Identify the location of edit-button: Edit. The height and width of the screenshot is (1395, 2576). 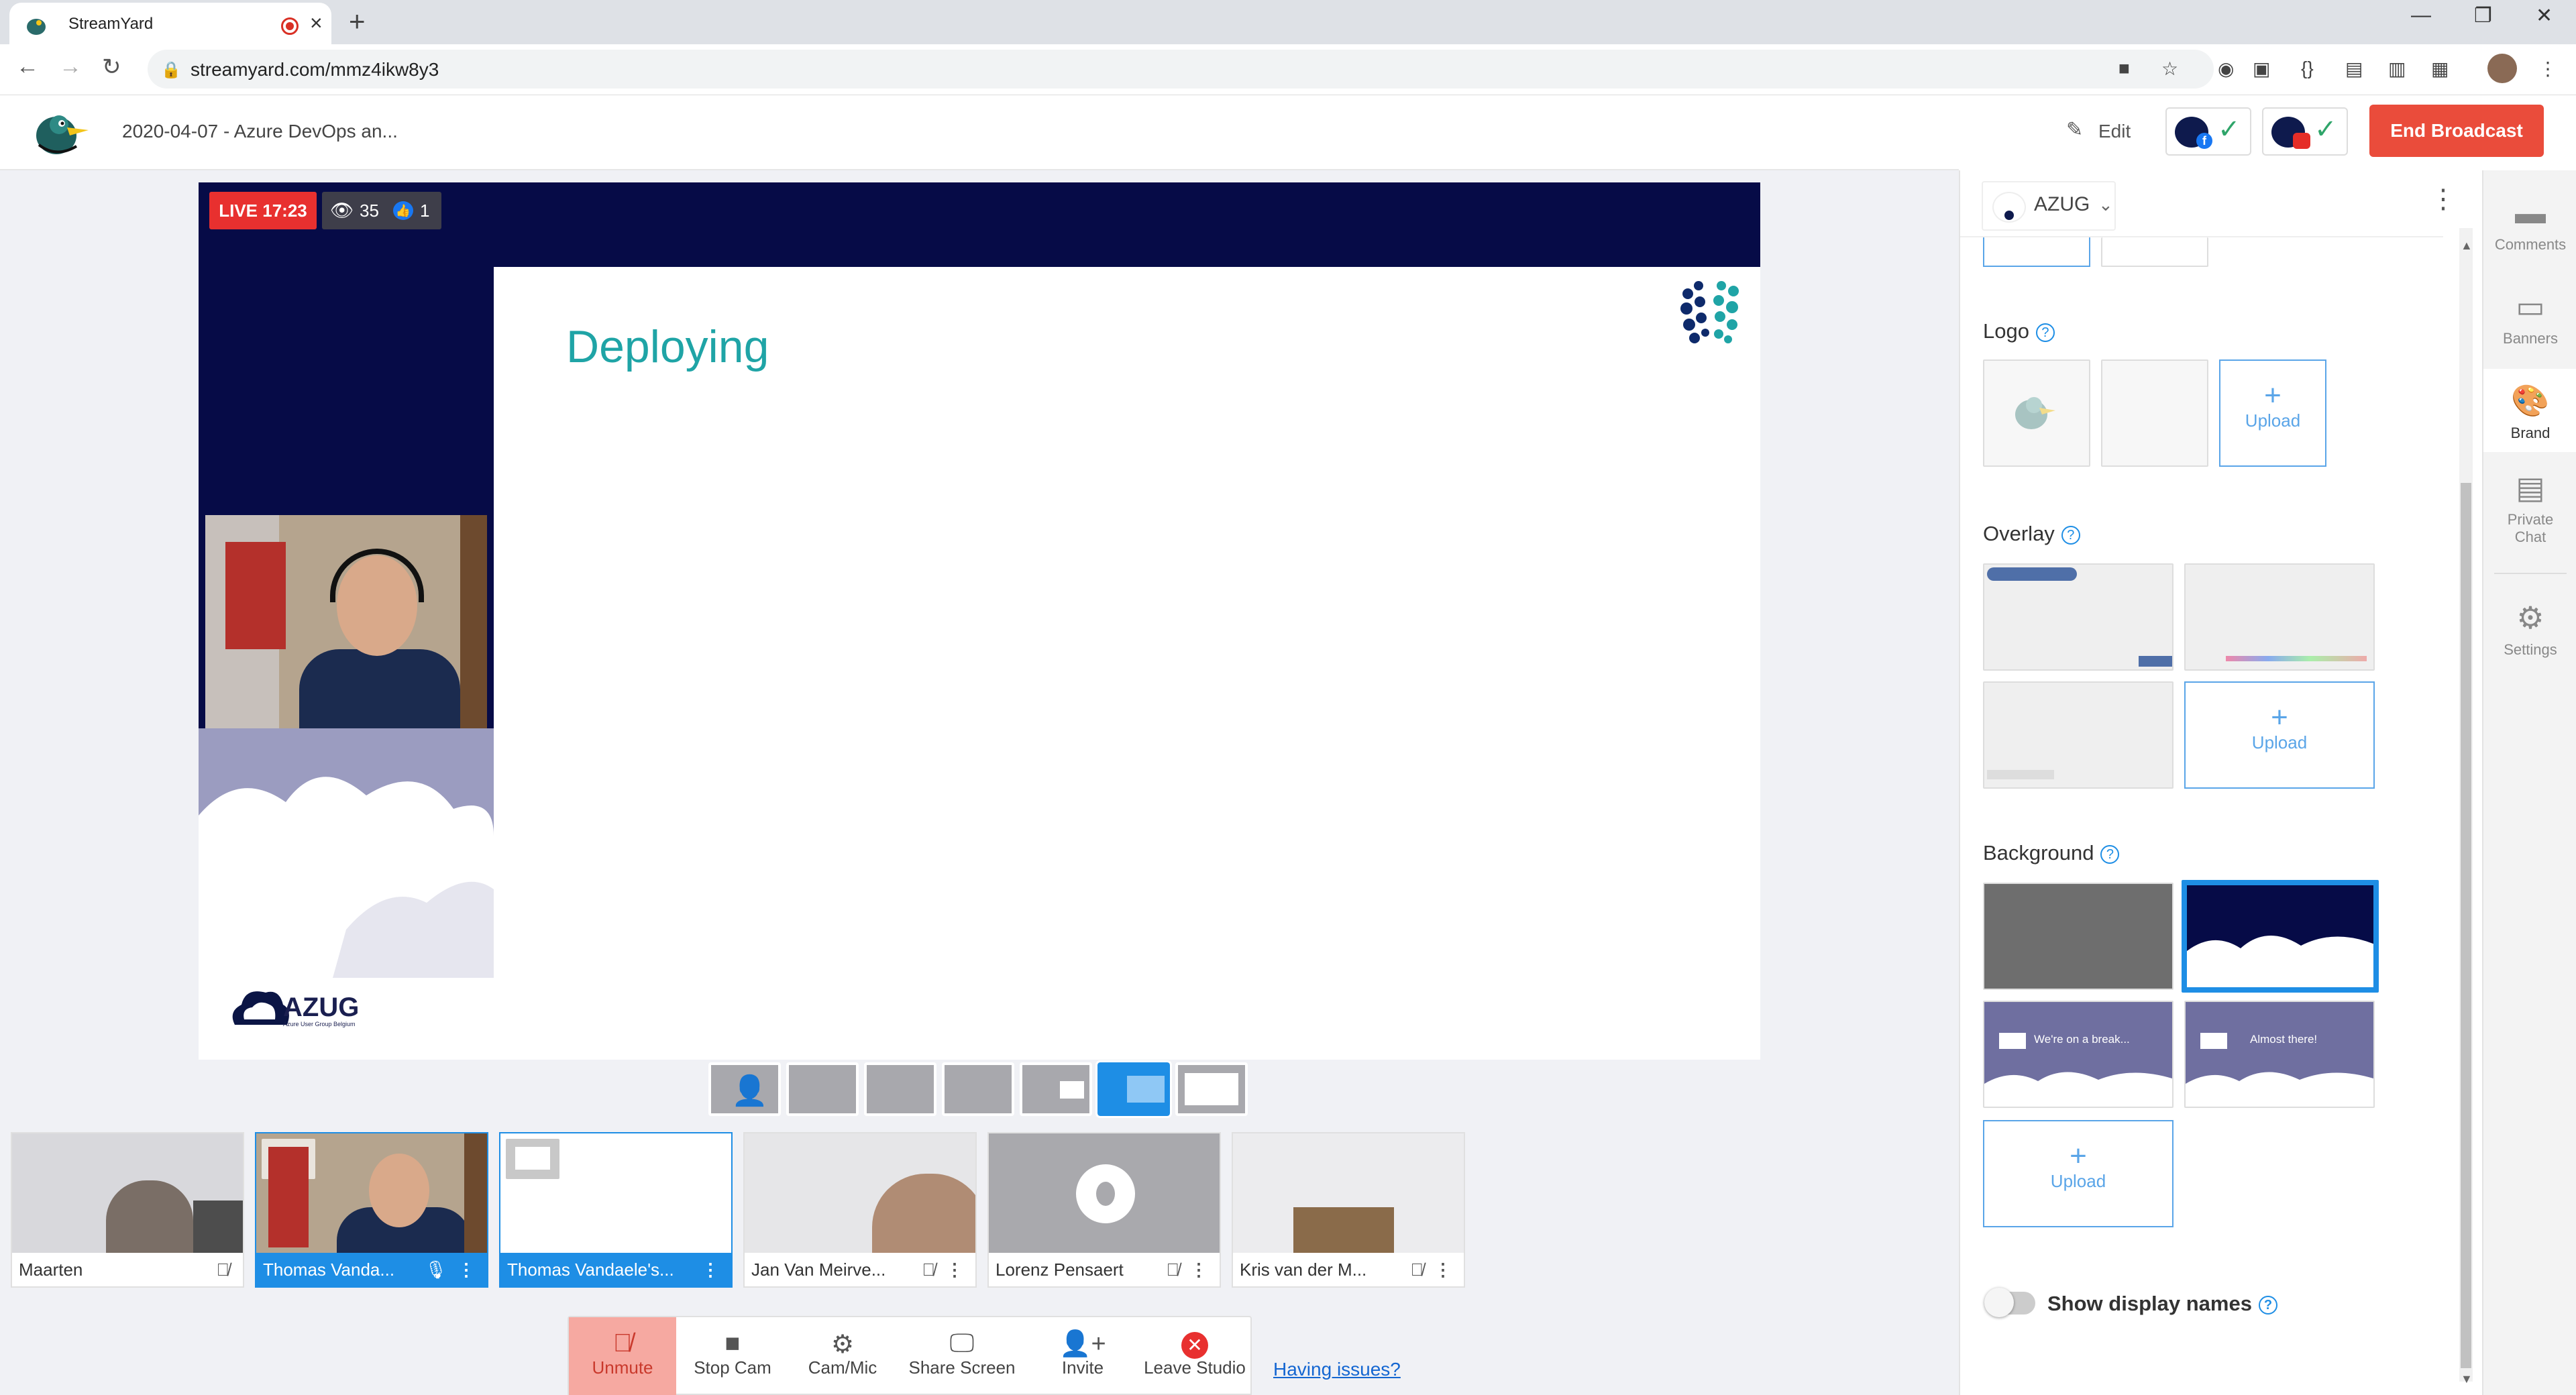
(2114, 131).